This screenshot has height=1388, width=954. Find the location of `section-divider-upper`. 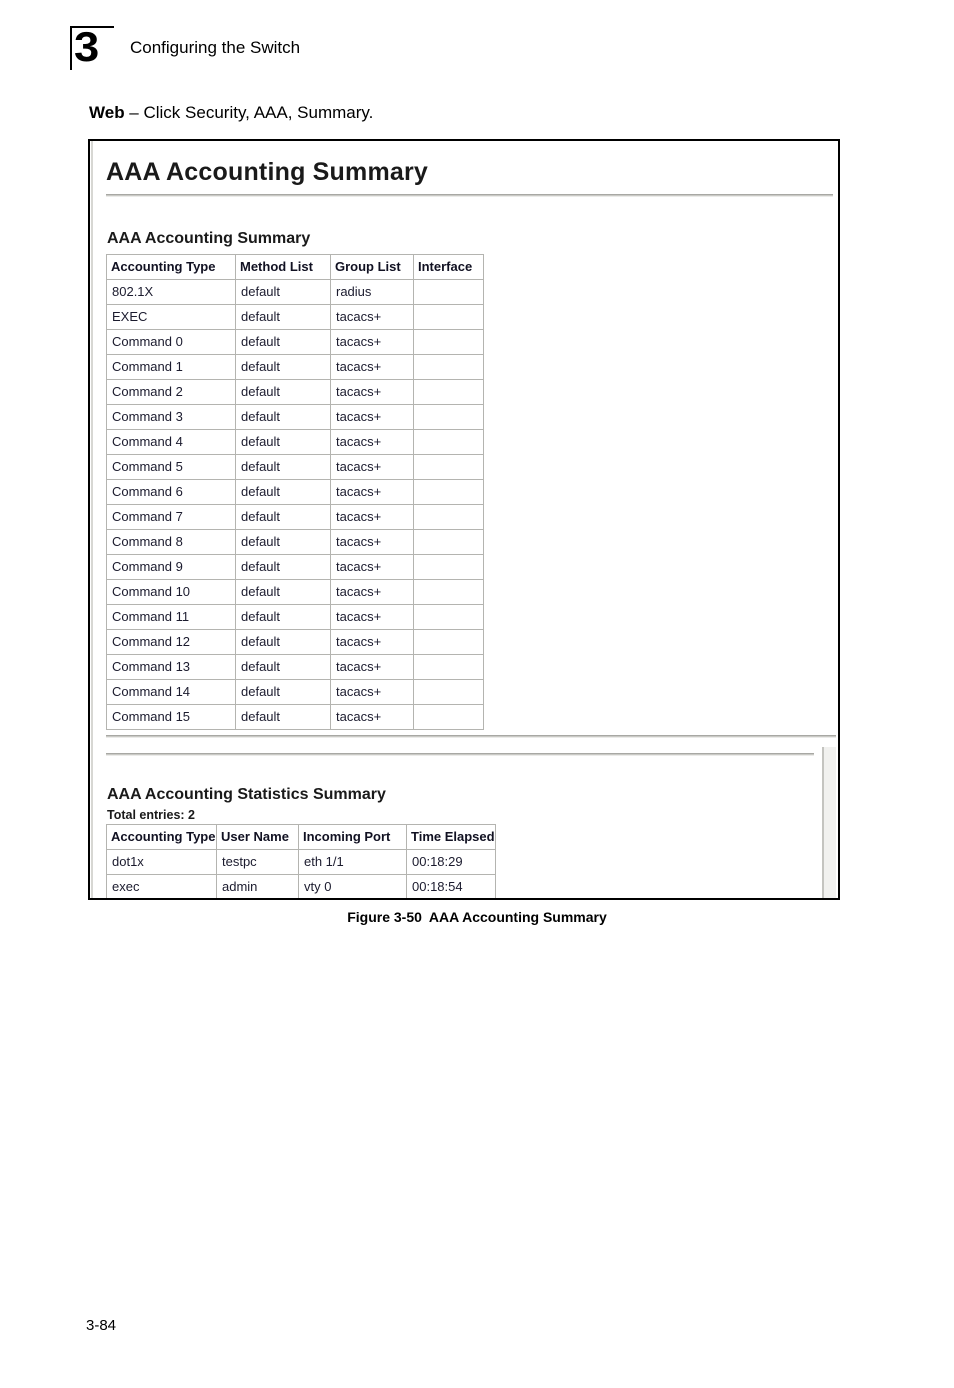

section-divider-upper is located at coordinates (471, 736).